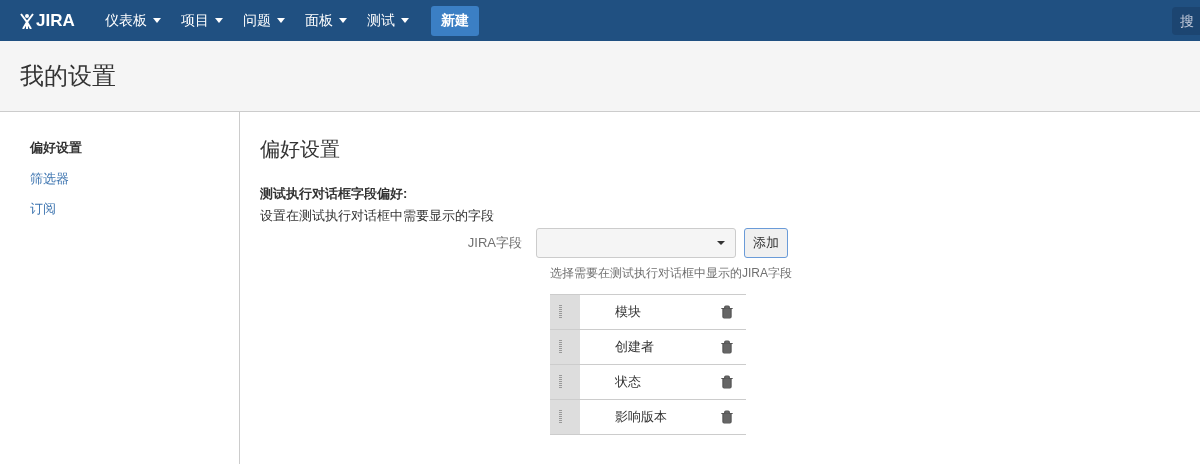 The height and width of the screenshot is (464, 1200). What do you see at coordinates (641, 417) in the screenshot?
I see `field-name: 影响版本` at bounding box center [641, 417].